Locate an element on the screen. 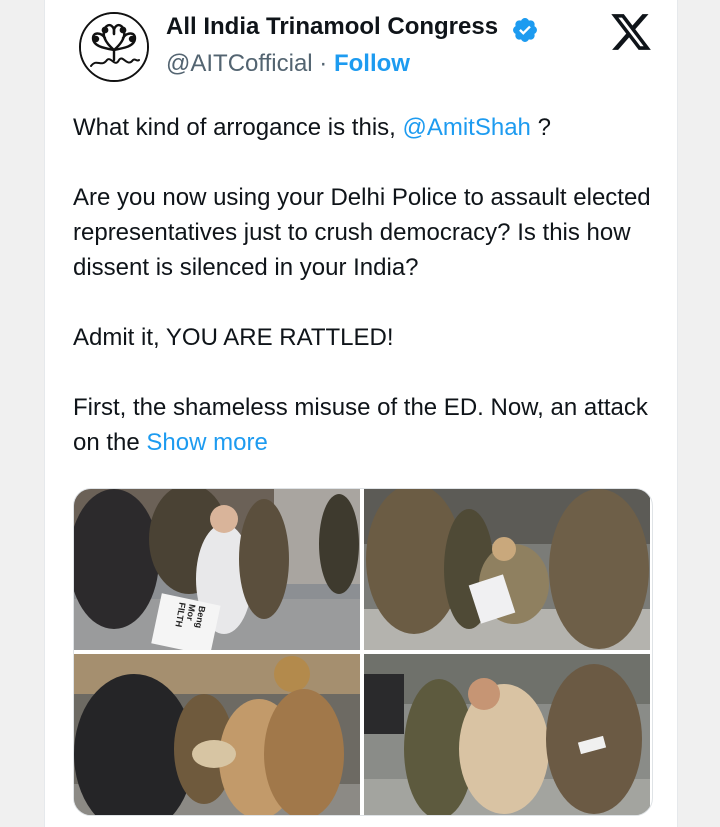 This screenshot has width=720, height=827. x-logo-icon is located at coordinates (631, 32).